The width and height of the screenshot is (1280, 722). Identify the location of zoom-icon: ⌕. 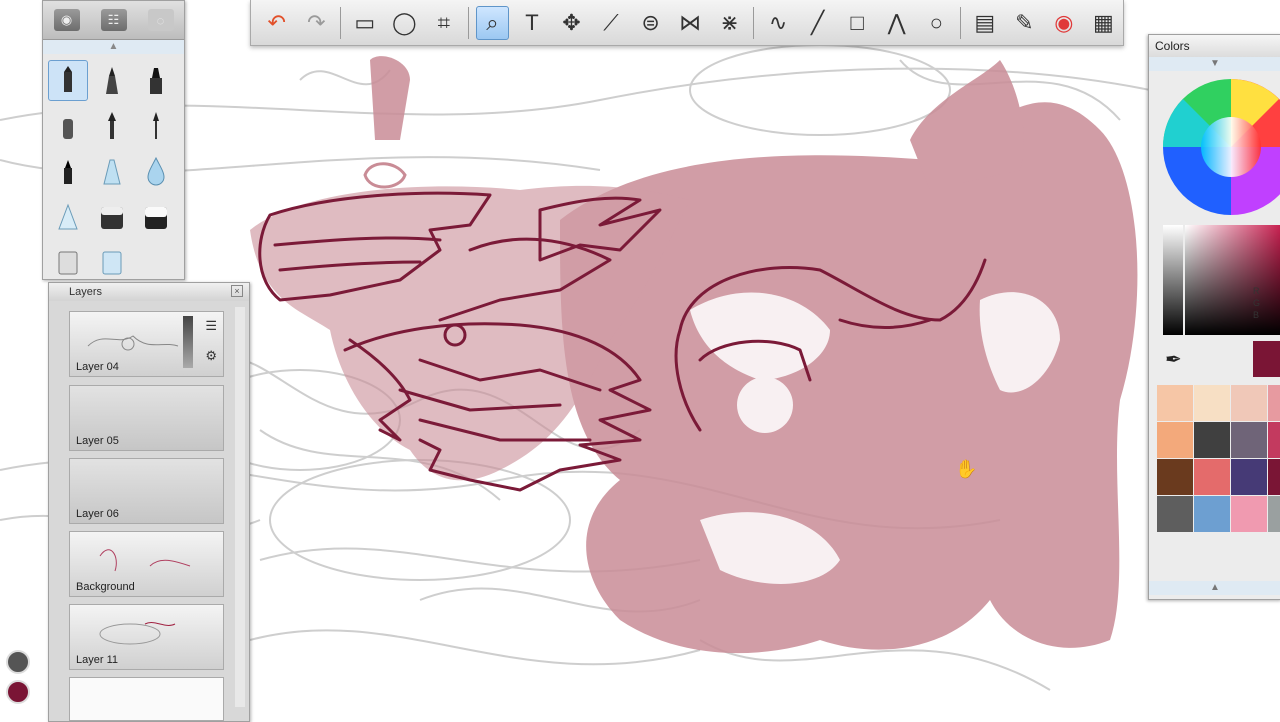
(492, 22).